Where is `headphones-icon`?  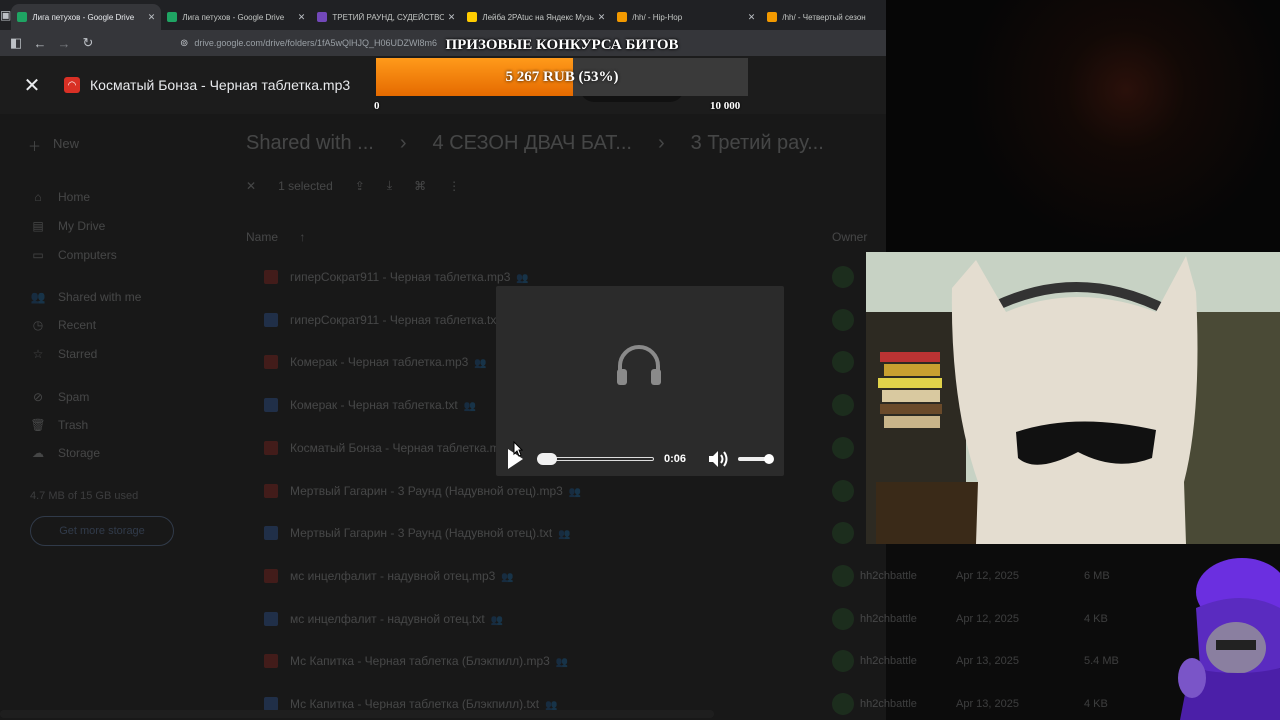
headphones-icon is located at coordinates (639, 365).